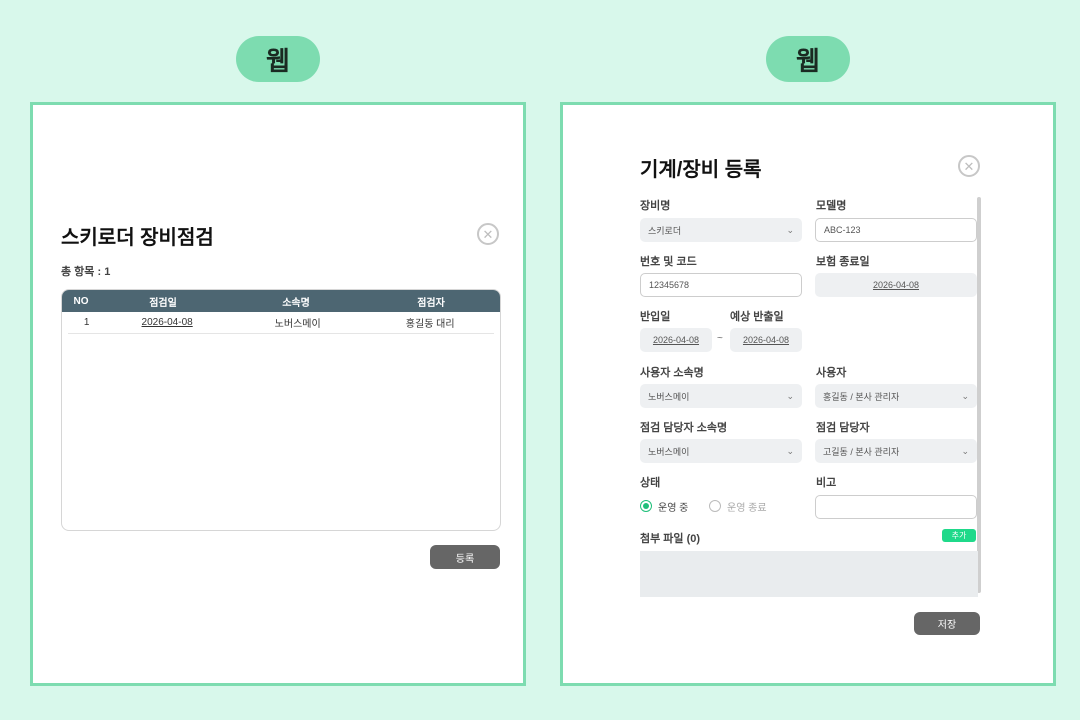 This screenshot has height=720, width=1080. I want to click on note-input, so click(896, 507).